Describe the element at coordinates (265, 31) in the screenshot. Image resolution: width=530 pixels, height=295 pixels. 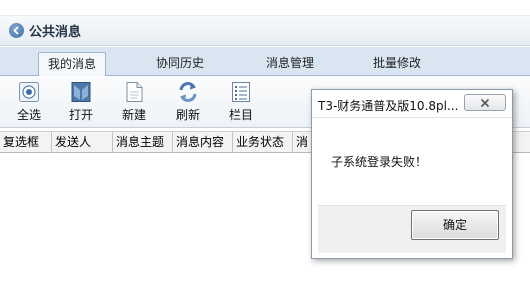
I see `window-titlebar: 公共消息` at that location.